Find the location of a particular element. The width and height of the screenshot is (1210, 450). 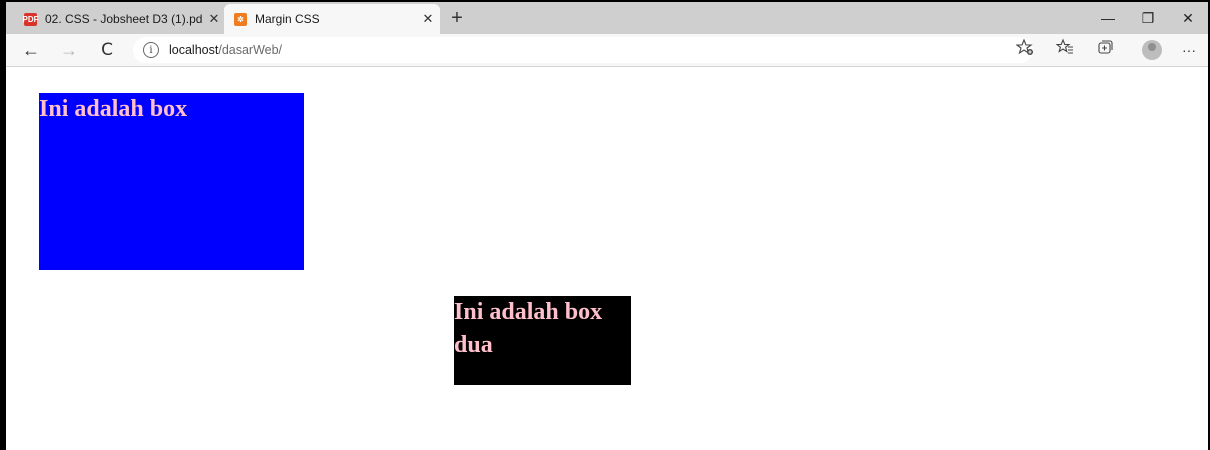

url-path: /dasarWeb/ is located at coordinates (250, 50).